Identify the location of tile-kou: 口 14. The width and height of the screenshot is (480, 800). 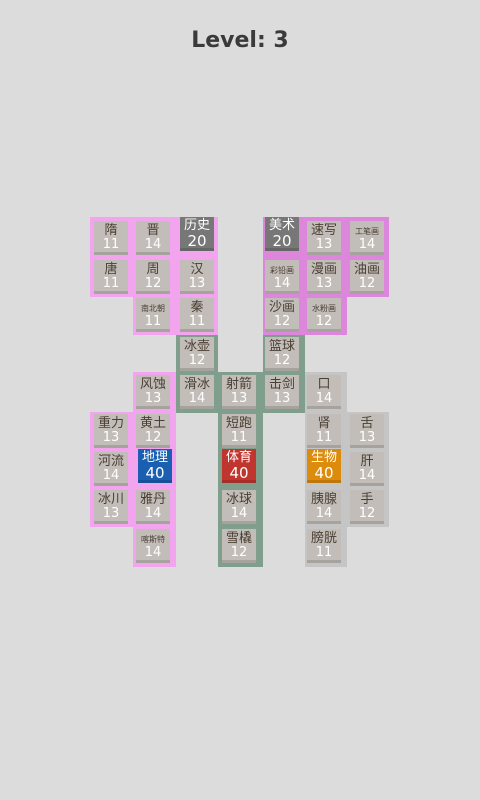
(324, 392).